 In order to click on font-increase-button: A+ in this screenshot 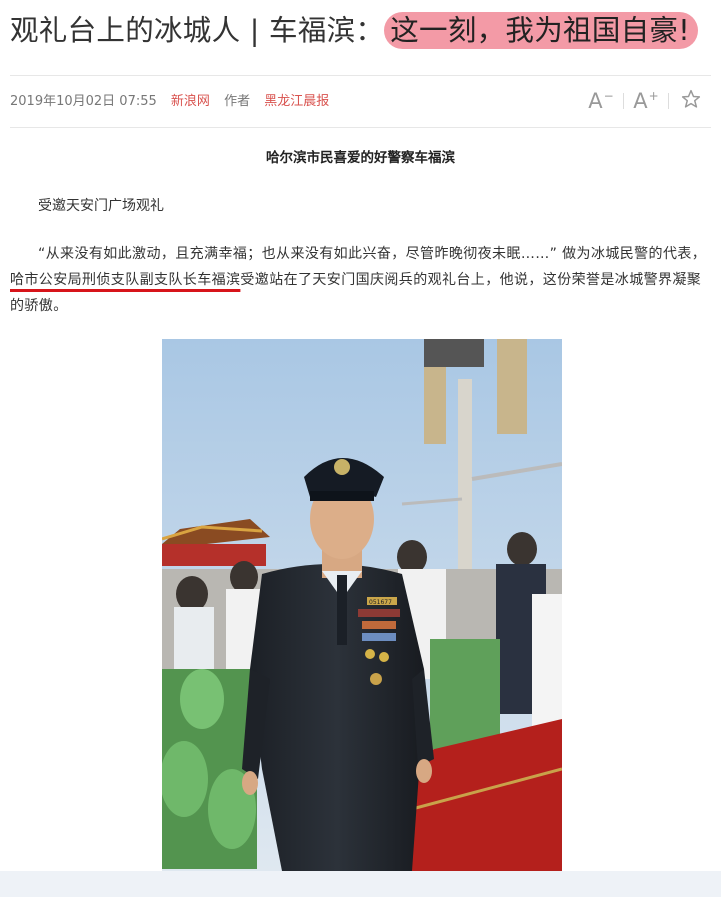, I will do `click(646, 101)`.